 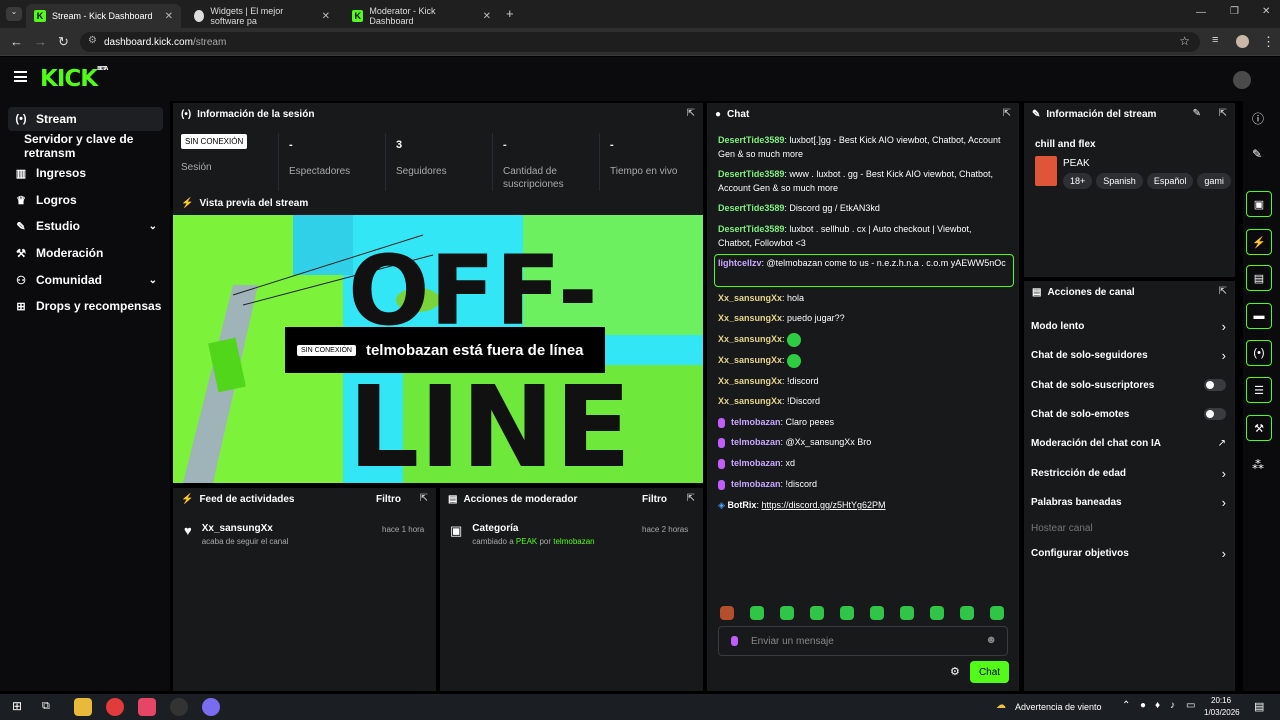 I want to click on window-close-icon: ✕, so click(x=1266, y=11).